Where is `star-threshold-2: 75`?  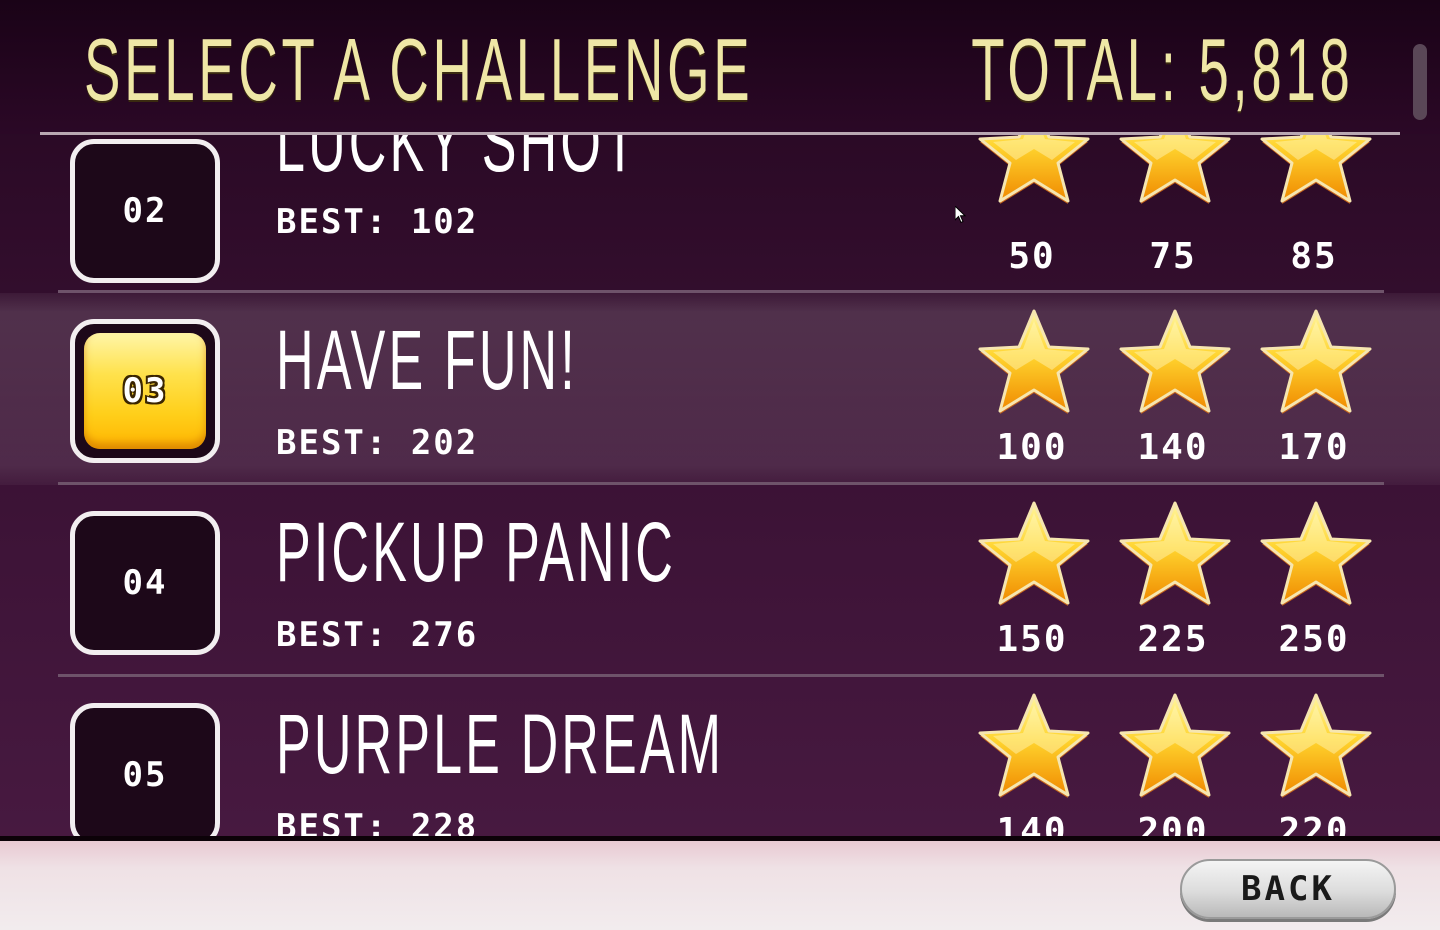 star-threshold-2: 75 is located at coordinates (1173, 256).